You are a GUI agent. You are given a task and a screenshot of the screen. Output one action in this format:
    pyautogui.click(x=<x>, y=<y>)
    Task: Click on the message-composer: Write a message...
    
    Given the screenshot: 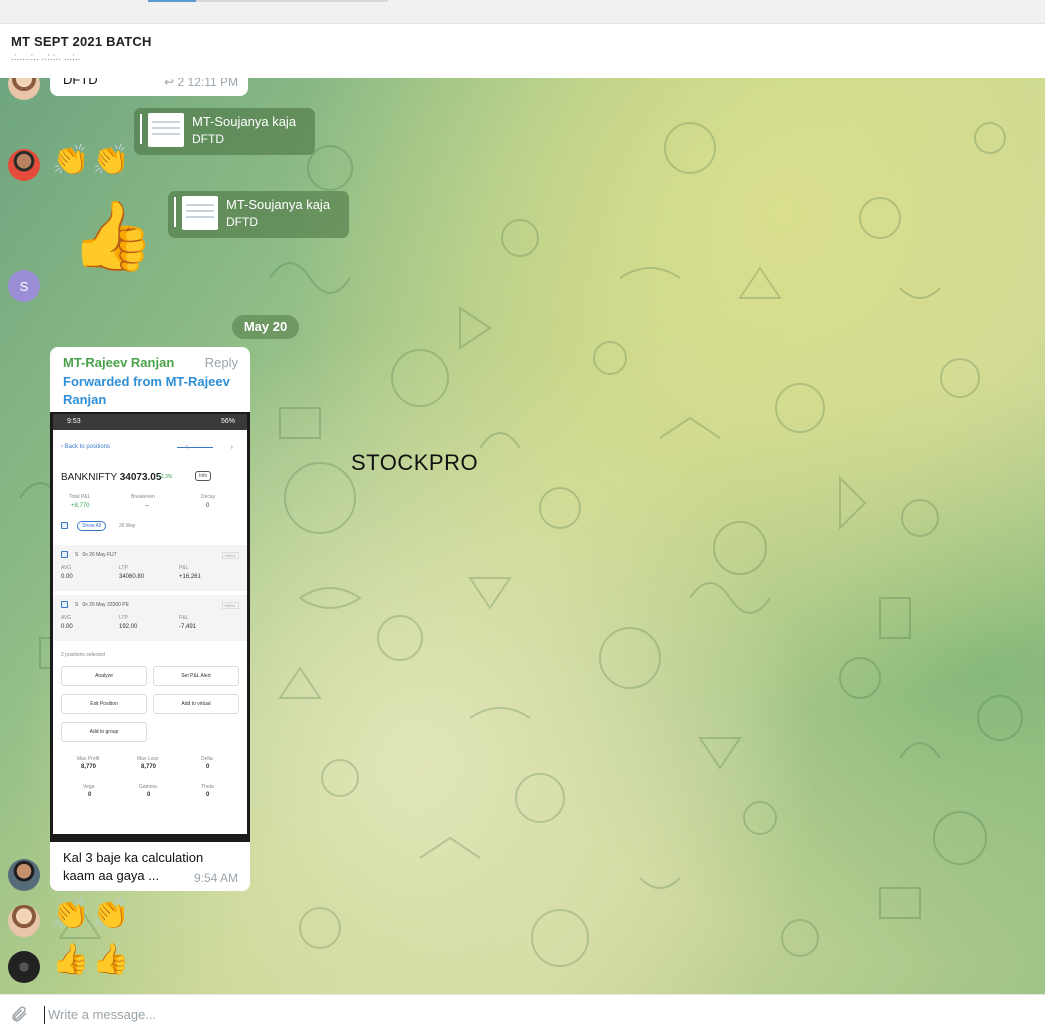 What is the action you would take?
    pyautogui.click(x=522, y=1013)
    